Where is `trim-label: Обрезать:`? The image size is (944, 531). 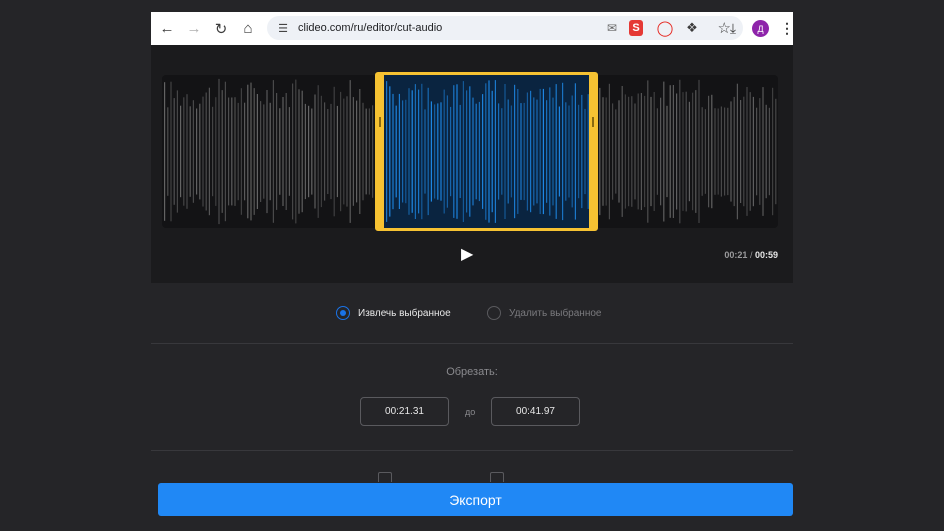 trim-label: Обрезать: is located at coordinates (472, 372).